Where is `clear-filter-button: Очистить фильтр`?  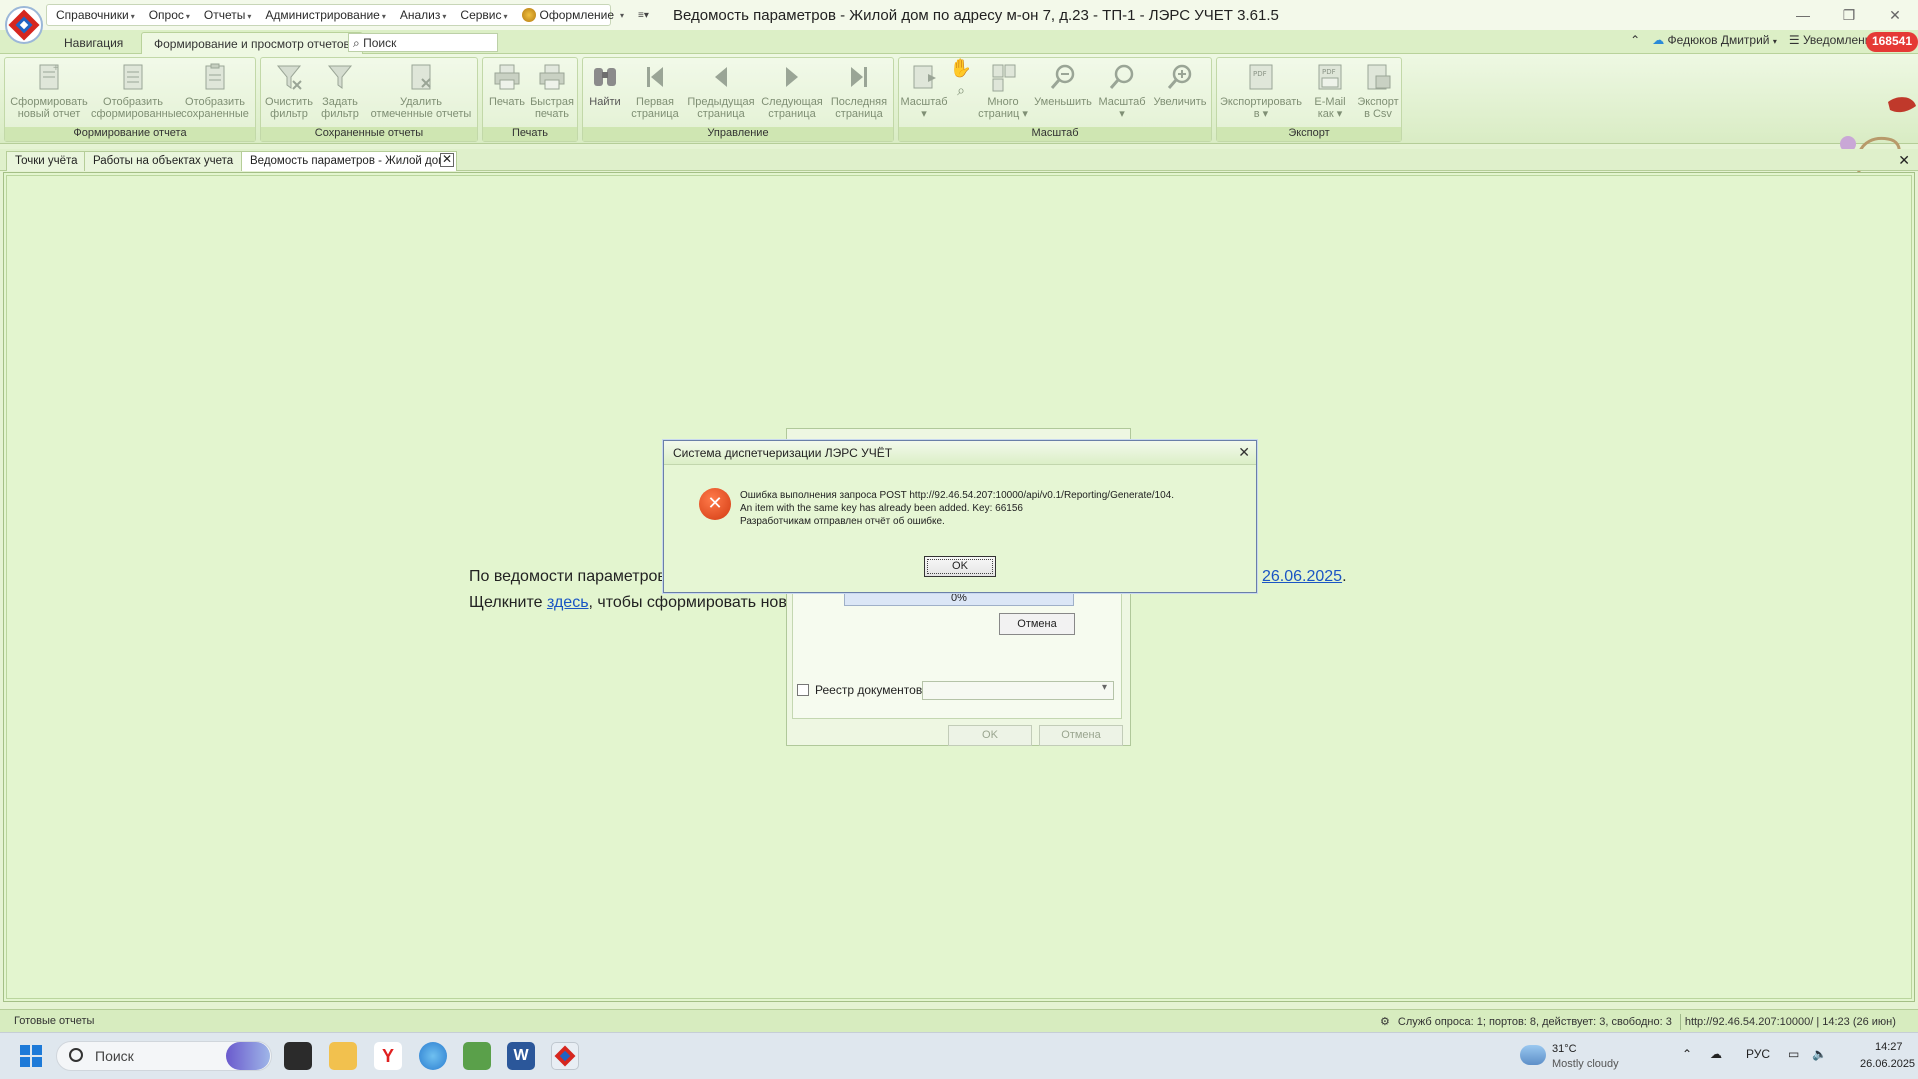
clear-filter-button: Очистить фильтр is located at coordinates (289, 91).